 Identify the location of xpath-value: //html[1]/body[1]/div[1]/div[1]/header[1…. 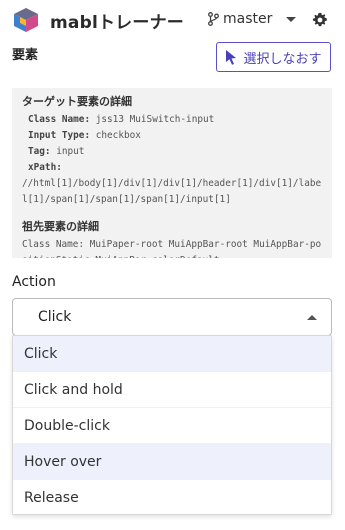
(172, 191).